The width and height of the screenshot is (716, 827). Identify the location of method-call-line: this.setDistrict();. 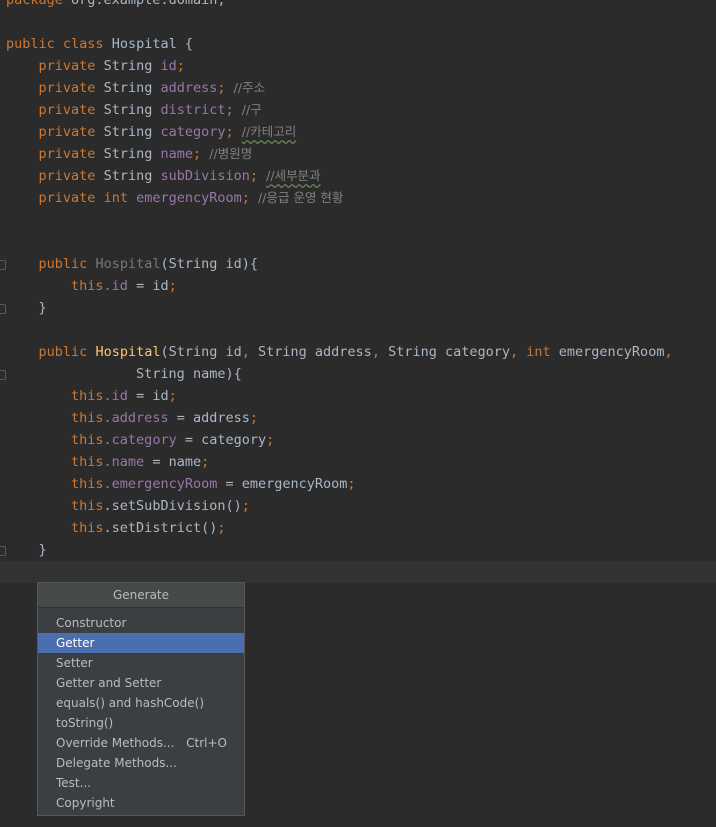
(148, 528).